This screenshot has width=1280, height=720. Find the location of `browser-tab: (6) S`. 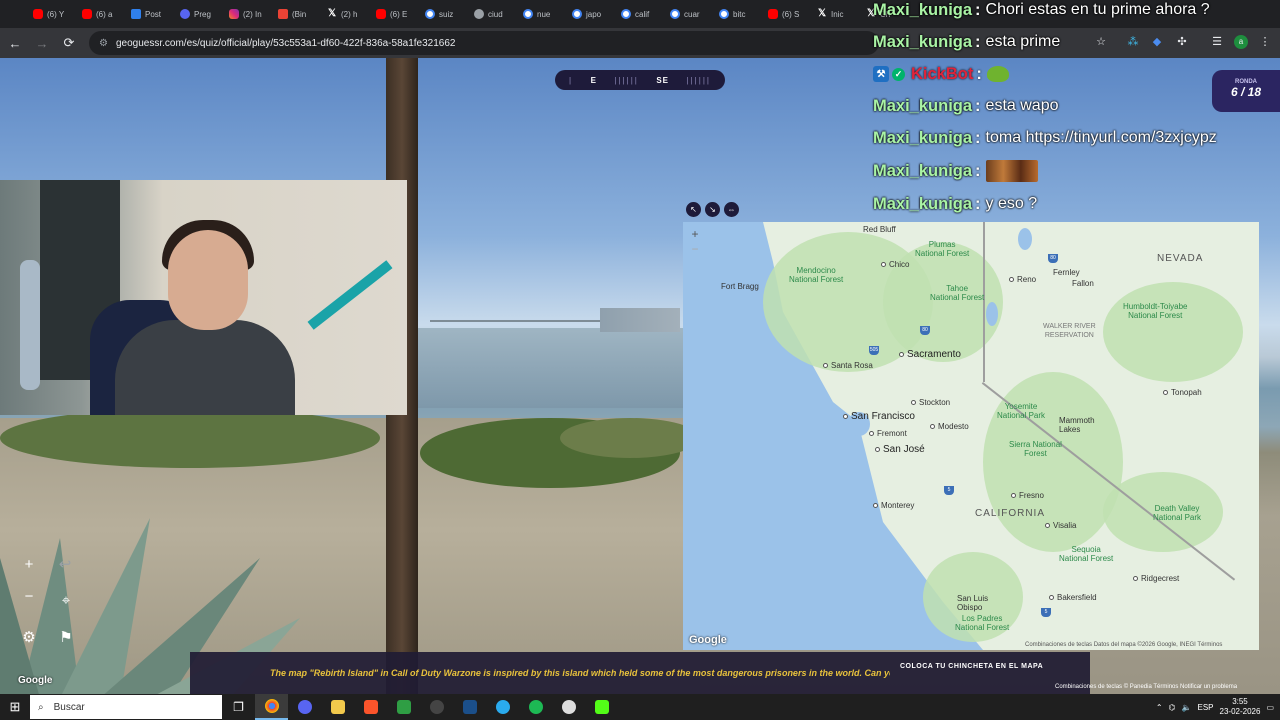

browser-tab: (6) S is located at coordinates (787, 14).